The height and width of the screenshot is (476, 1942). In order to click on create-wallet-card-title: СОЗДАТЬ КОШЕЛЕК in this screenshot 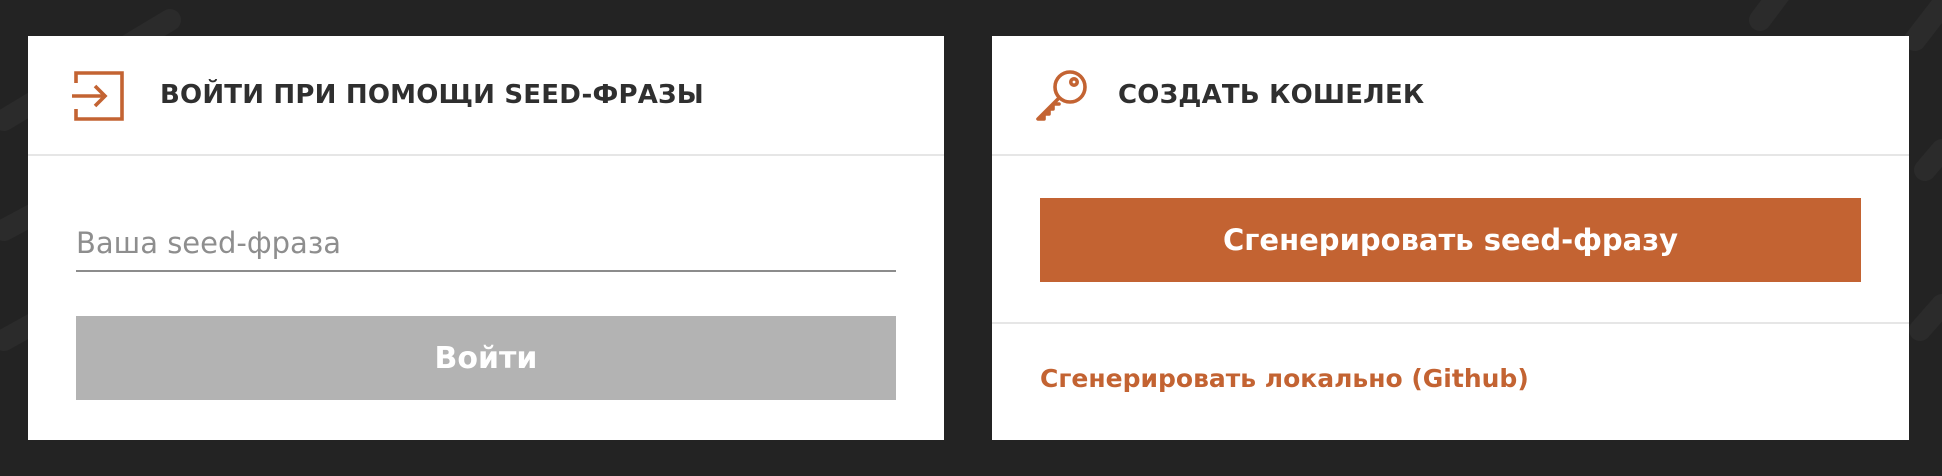, I will do `click(1271, 95)`.